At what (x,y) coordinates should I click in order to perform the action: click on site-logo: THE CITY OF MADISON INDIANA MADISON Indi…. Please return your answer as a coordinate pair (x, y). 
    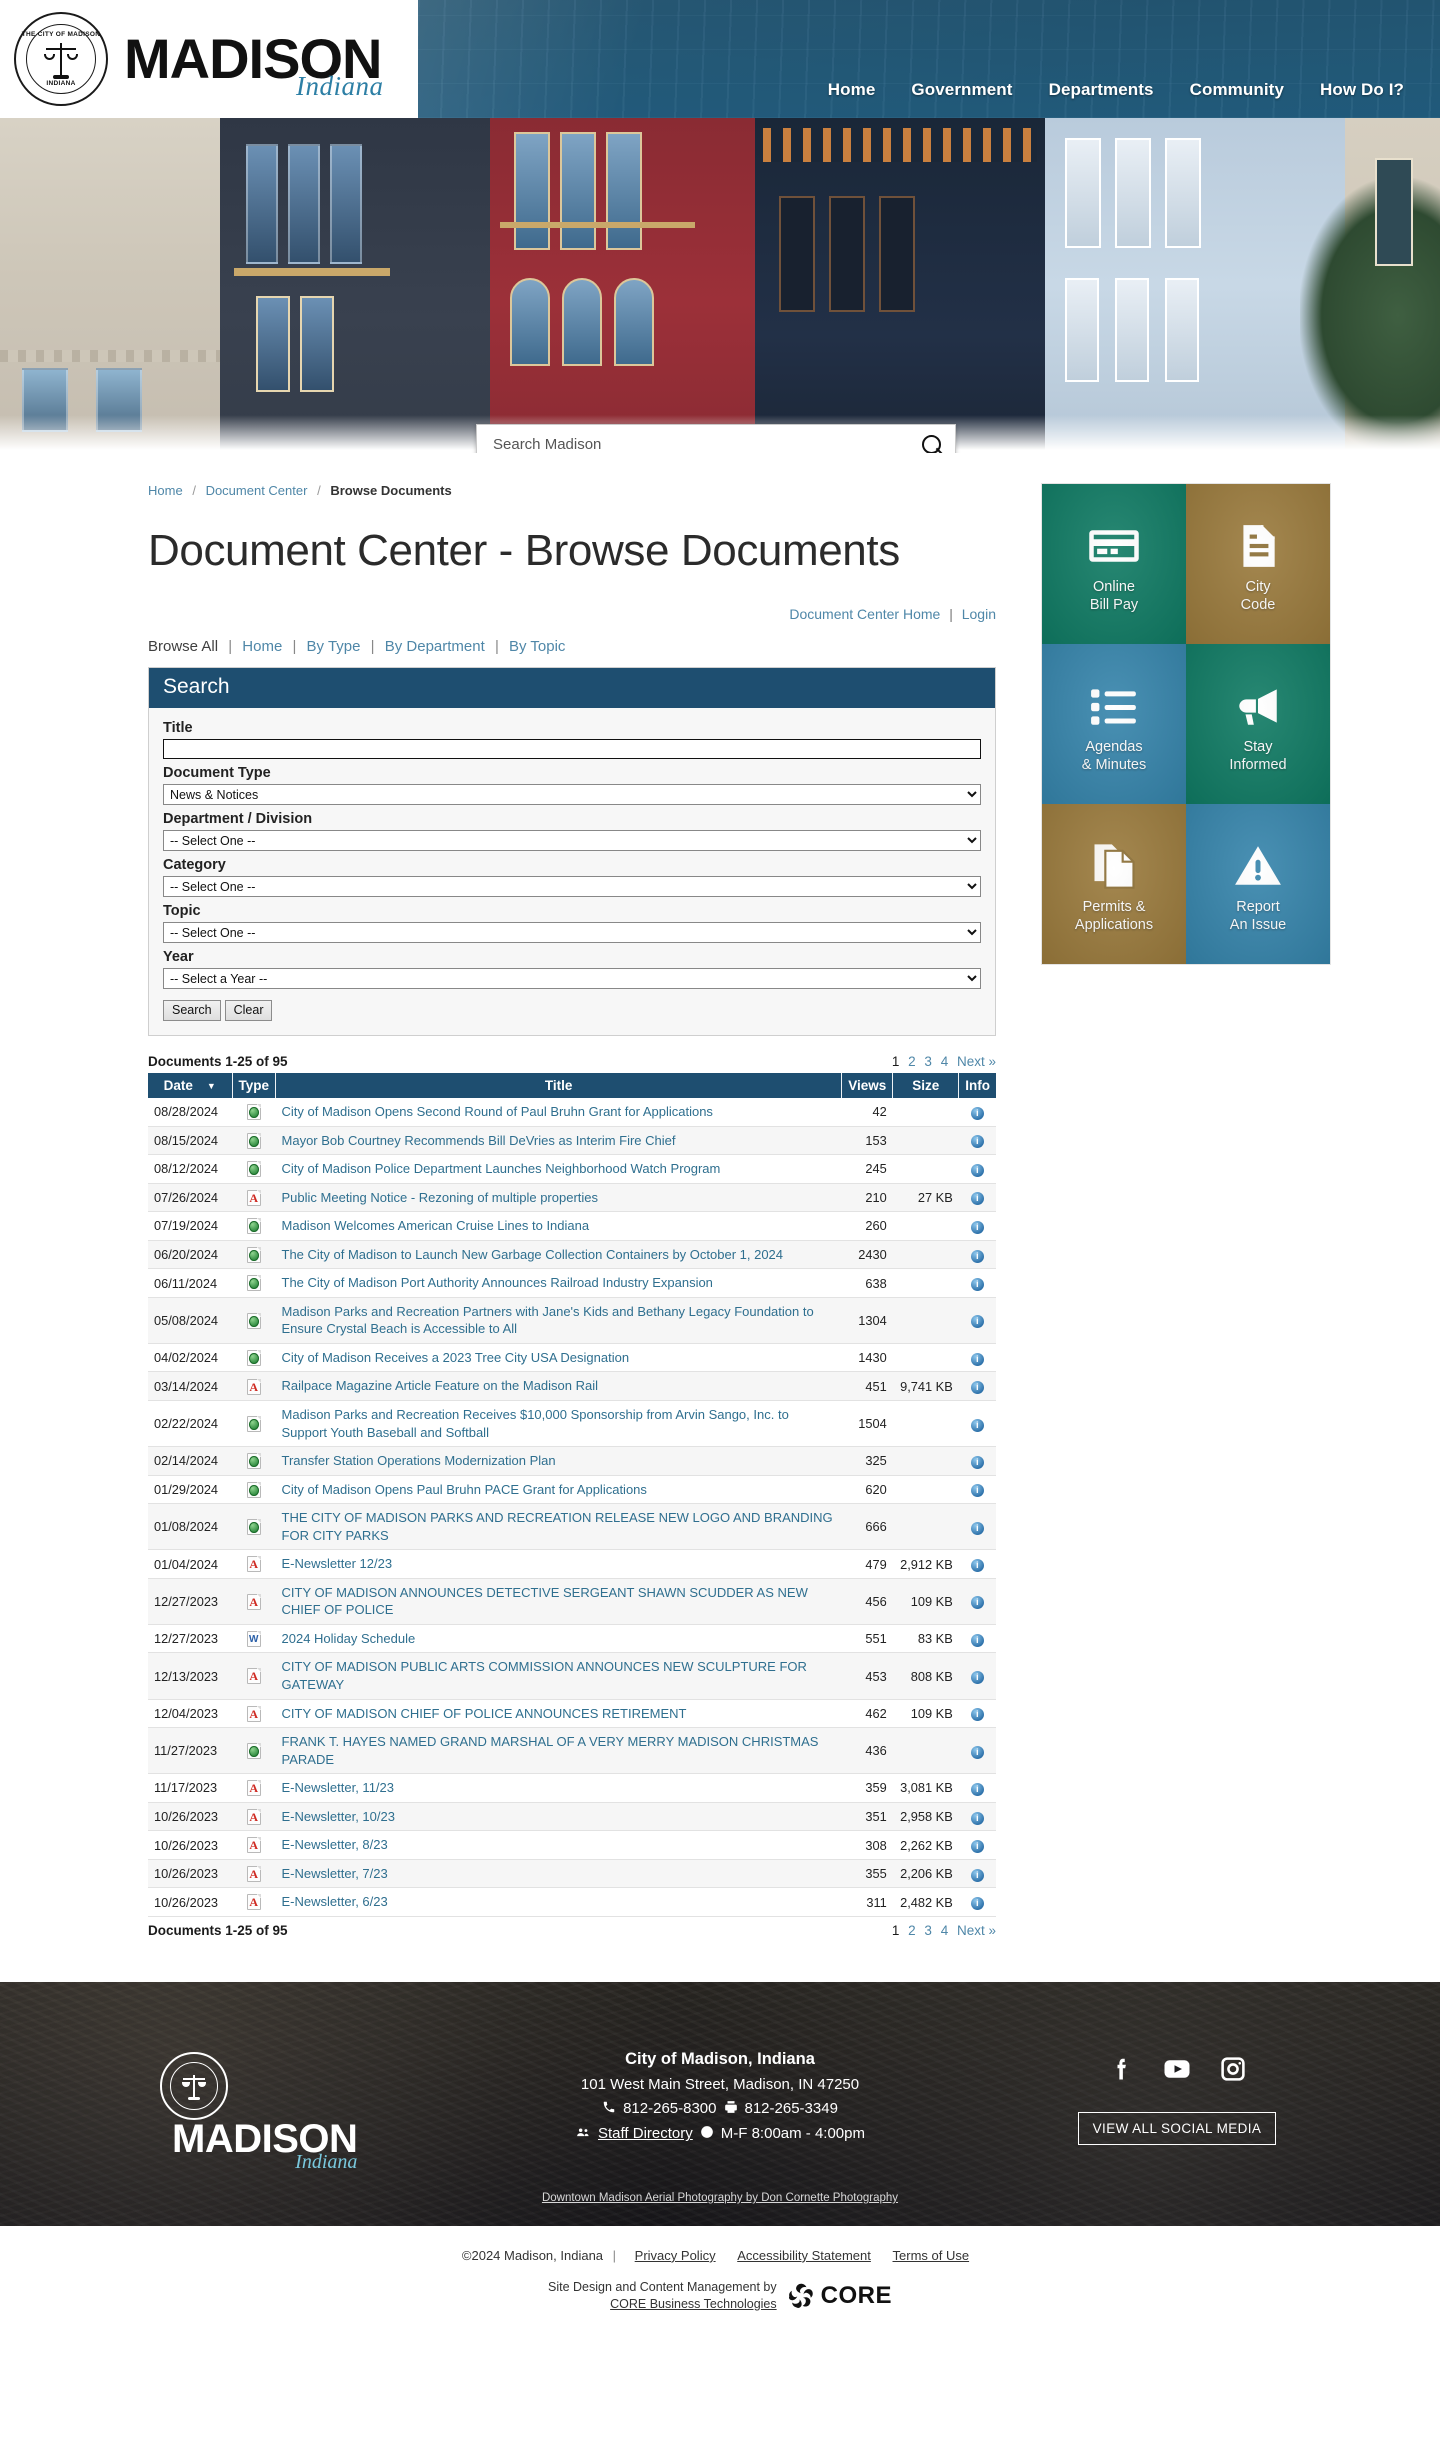
    Looking at the image, I should click on (209, 59).